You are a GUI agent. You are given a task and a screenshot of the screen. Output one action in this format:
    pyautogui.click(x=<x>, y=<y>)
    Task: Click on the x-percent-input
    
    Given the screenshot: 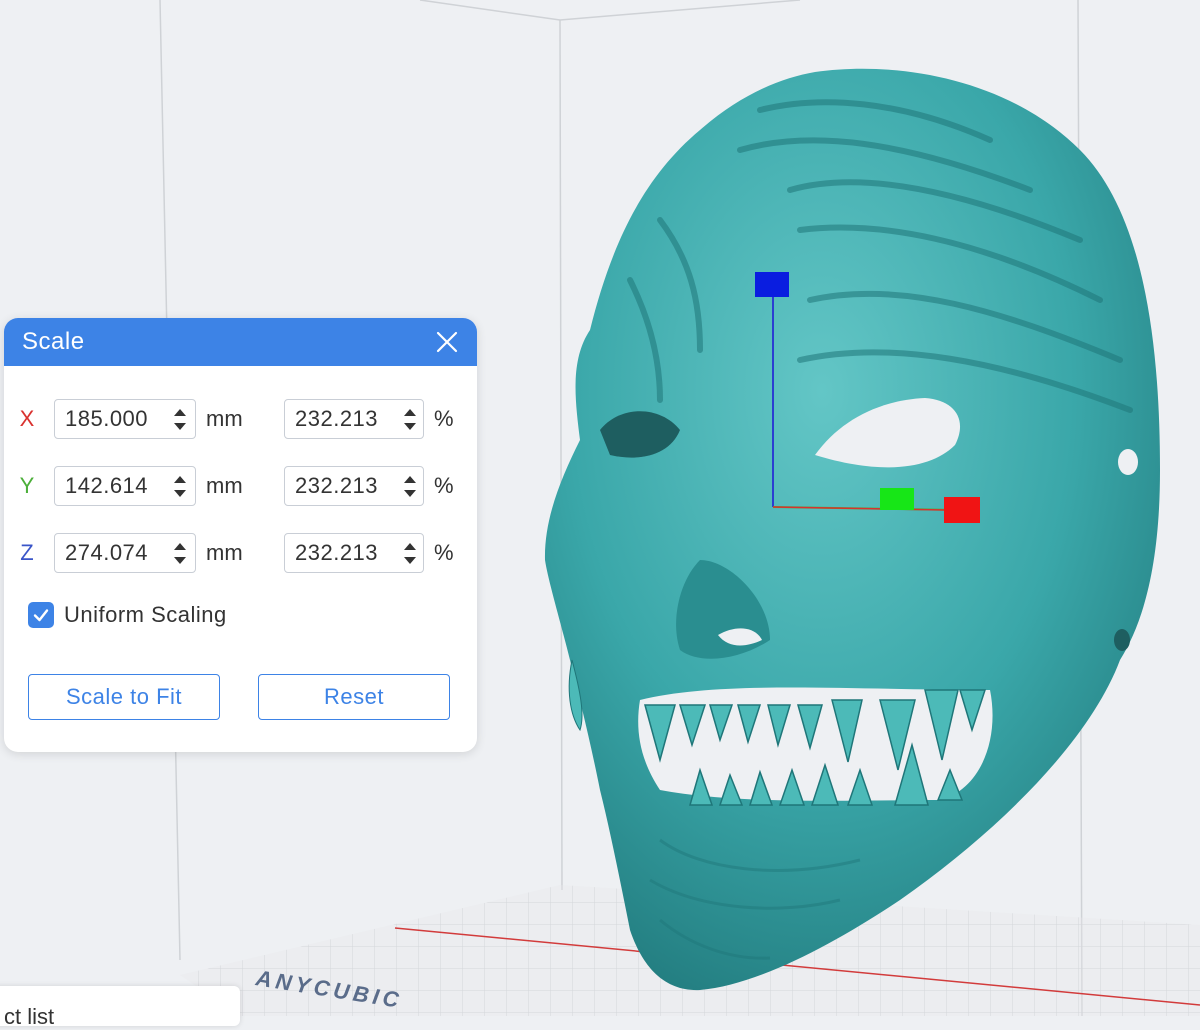 What is the action you would take?
    pyautogui.click(x=341, y=419)
    